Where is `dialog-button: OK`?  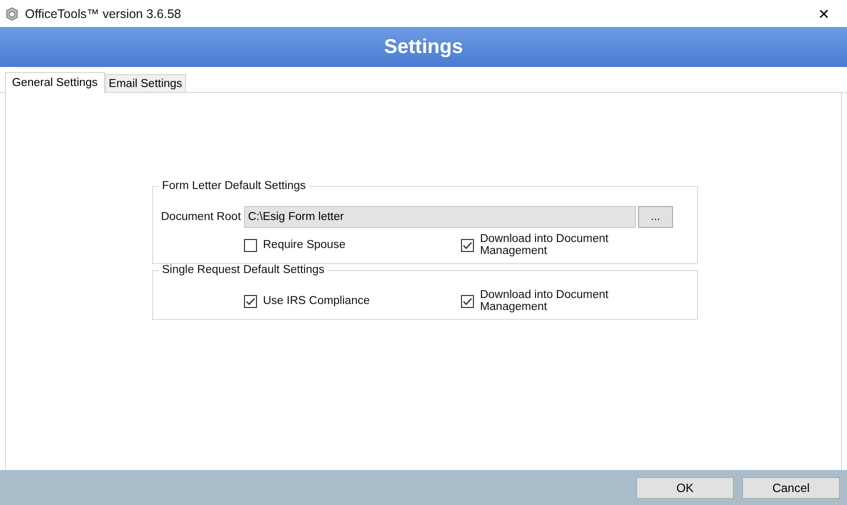
dialog-button: OK is located at coordinates (685, 487).